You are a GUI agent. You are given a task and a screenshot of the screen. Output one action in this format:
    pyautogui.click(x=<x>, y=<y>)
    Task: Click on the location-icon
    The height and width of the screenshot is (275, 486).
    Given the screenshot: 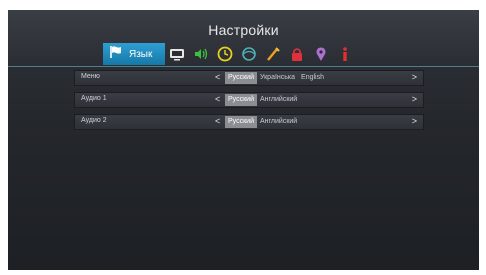 What is the action you would take?
    pyautogui.click(x=321, y=54)
    